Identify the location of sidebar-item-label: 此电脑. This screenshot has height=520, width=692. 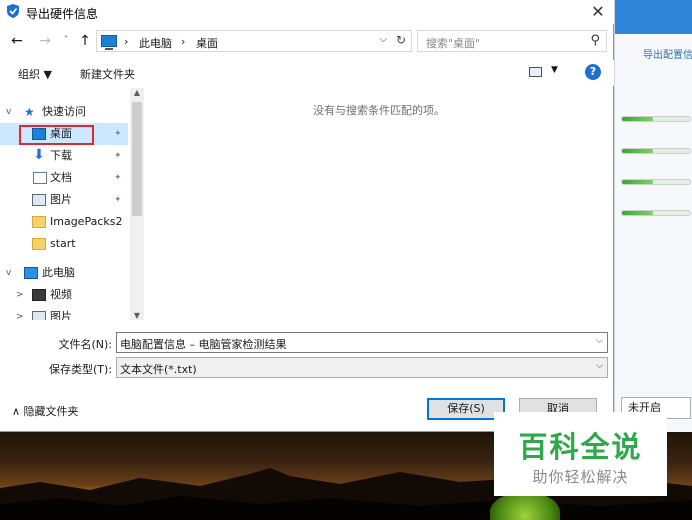
(58, 272).